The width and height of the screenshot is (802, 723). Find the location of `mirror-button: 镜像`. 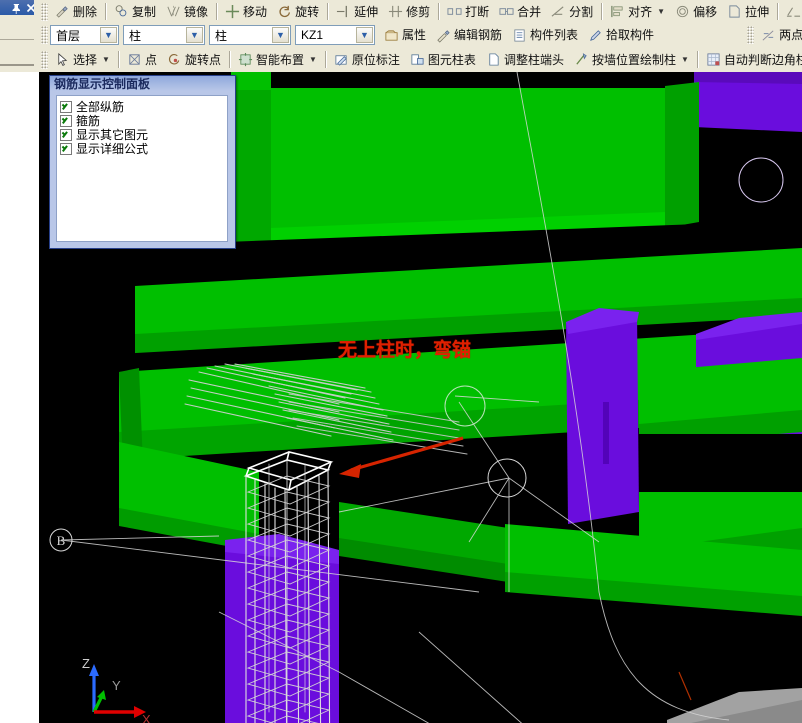

mirror-button: 镜像 is located at coordinates (187, 11).